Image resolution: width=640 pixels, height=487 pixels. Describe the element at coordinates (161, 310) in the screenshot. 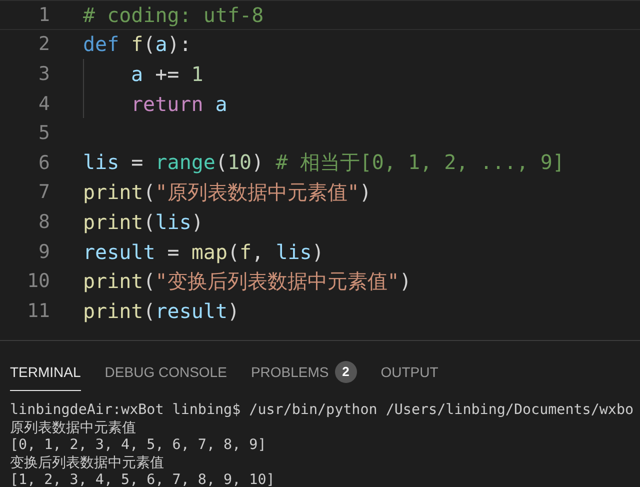

I see `code-line: print(result)` at that location.